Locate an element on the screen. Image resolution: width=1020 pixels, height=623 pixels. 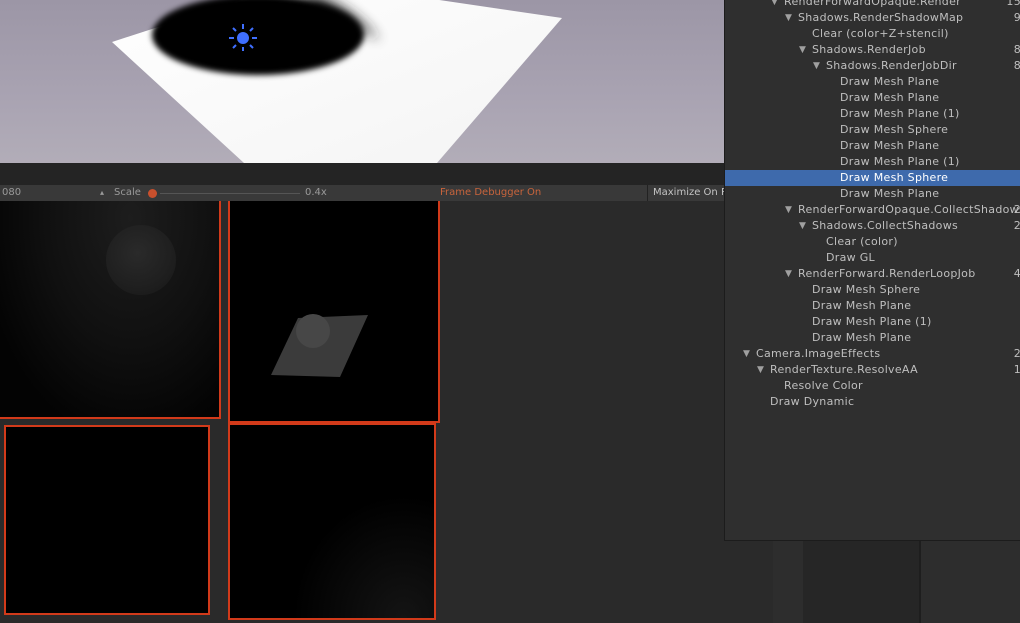
hierarchy-label: Draw Dynamic is located at coordinates (812, 401).